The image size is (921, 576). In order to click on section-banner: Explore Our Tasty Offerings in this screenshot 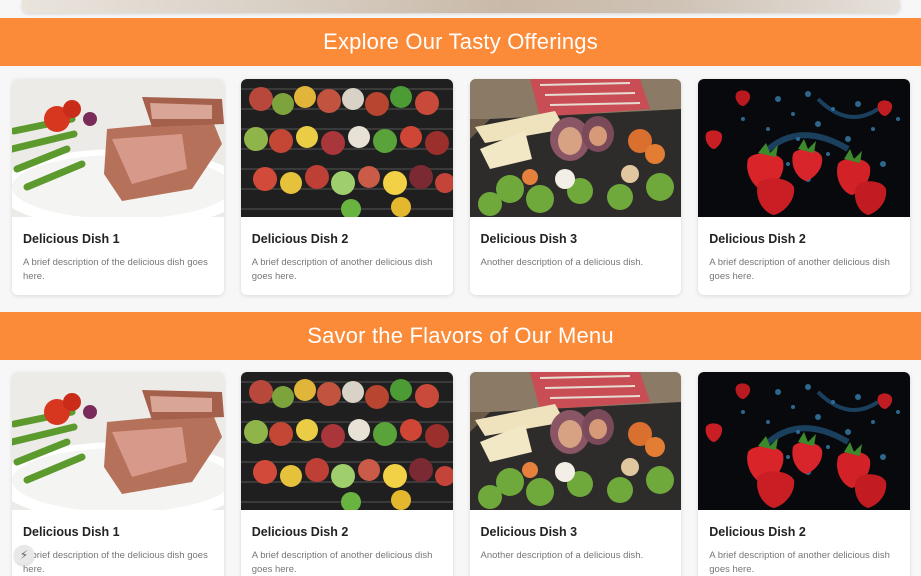, I will do `click(460, 42)`.